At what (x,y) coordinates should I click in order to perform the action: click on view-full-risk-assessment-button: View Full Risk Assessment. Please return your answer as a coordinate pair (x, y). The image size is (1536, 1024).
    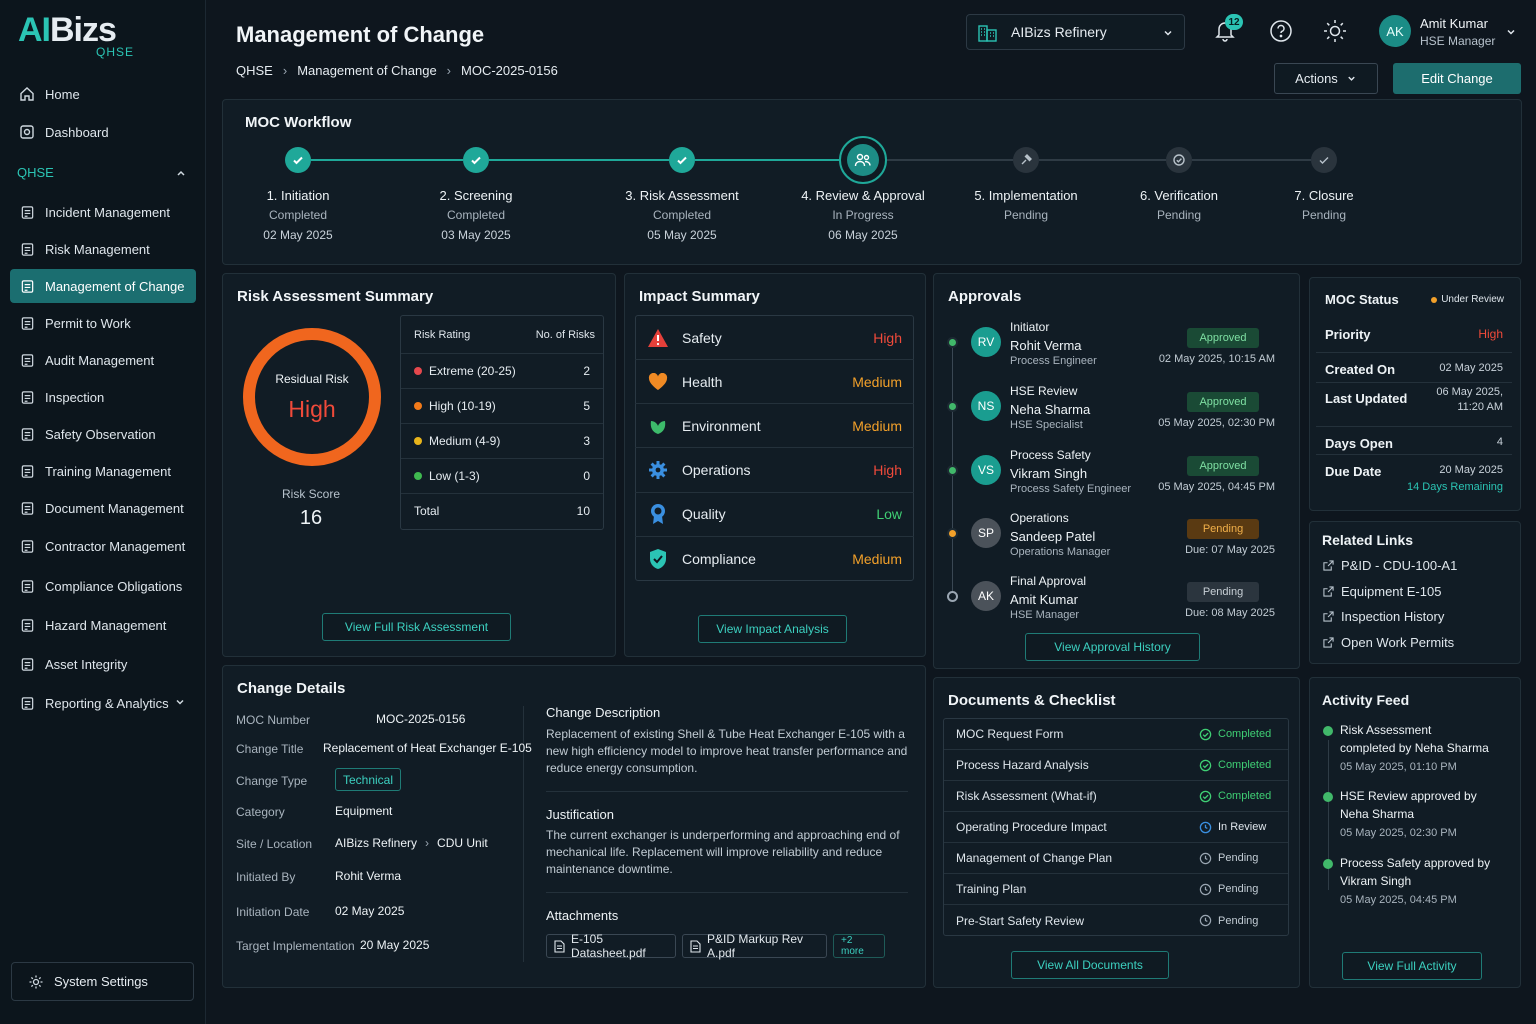
    Looking at the image, I should click on (416, 627).